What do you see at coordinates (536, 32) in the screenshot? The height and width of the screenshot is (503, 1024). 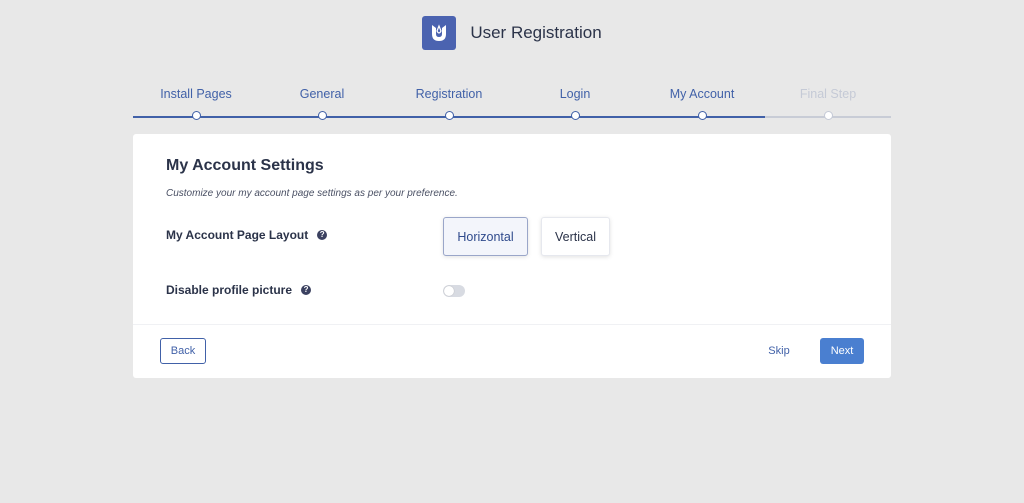 I see `app-title: User Registration` at bounding box center [536, 32].